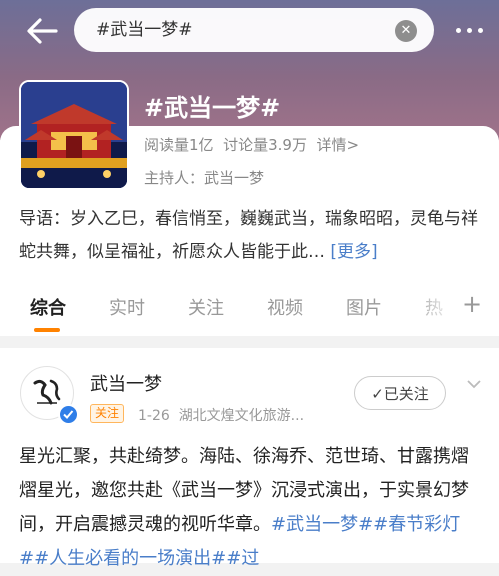 The height and width of the screenshot is (576, 499). I want to click on search-input, so click(254, 30).